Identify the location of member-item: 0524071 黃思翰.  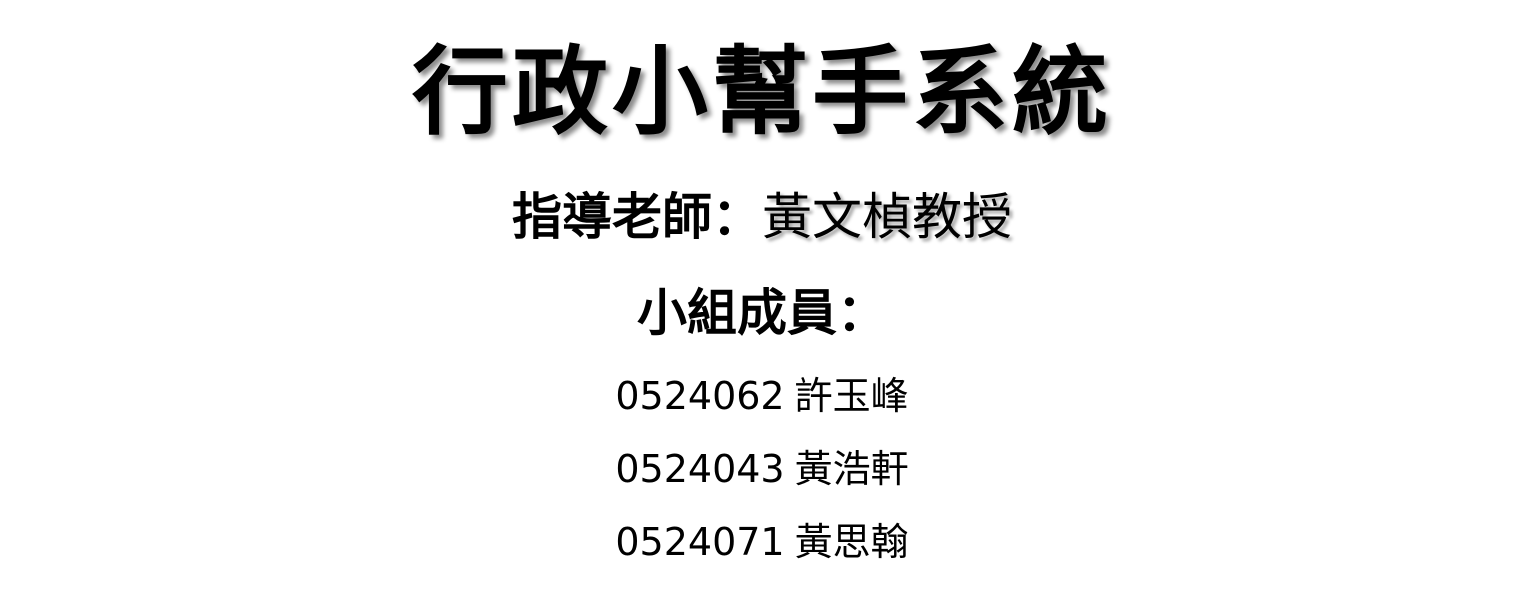
(762, 542).